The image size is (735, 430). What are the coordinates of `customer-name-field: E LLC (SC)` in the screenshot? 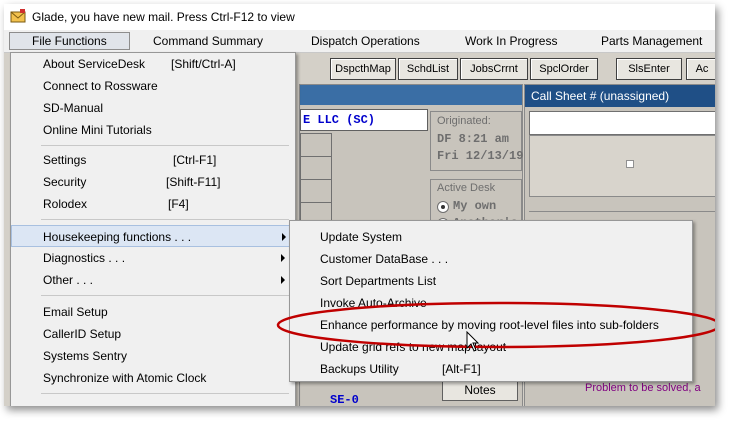 It's located at (364, 120).